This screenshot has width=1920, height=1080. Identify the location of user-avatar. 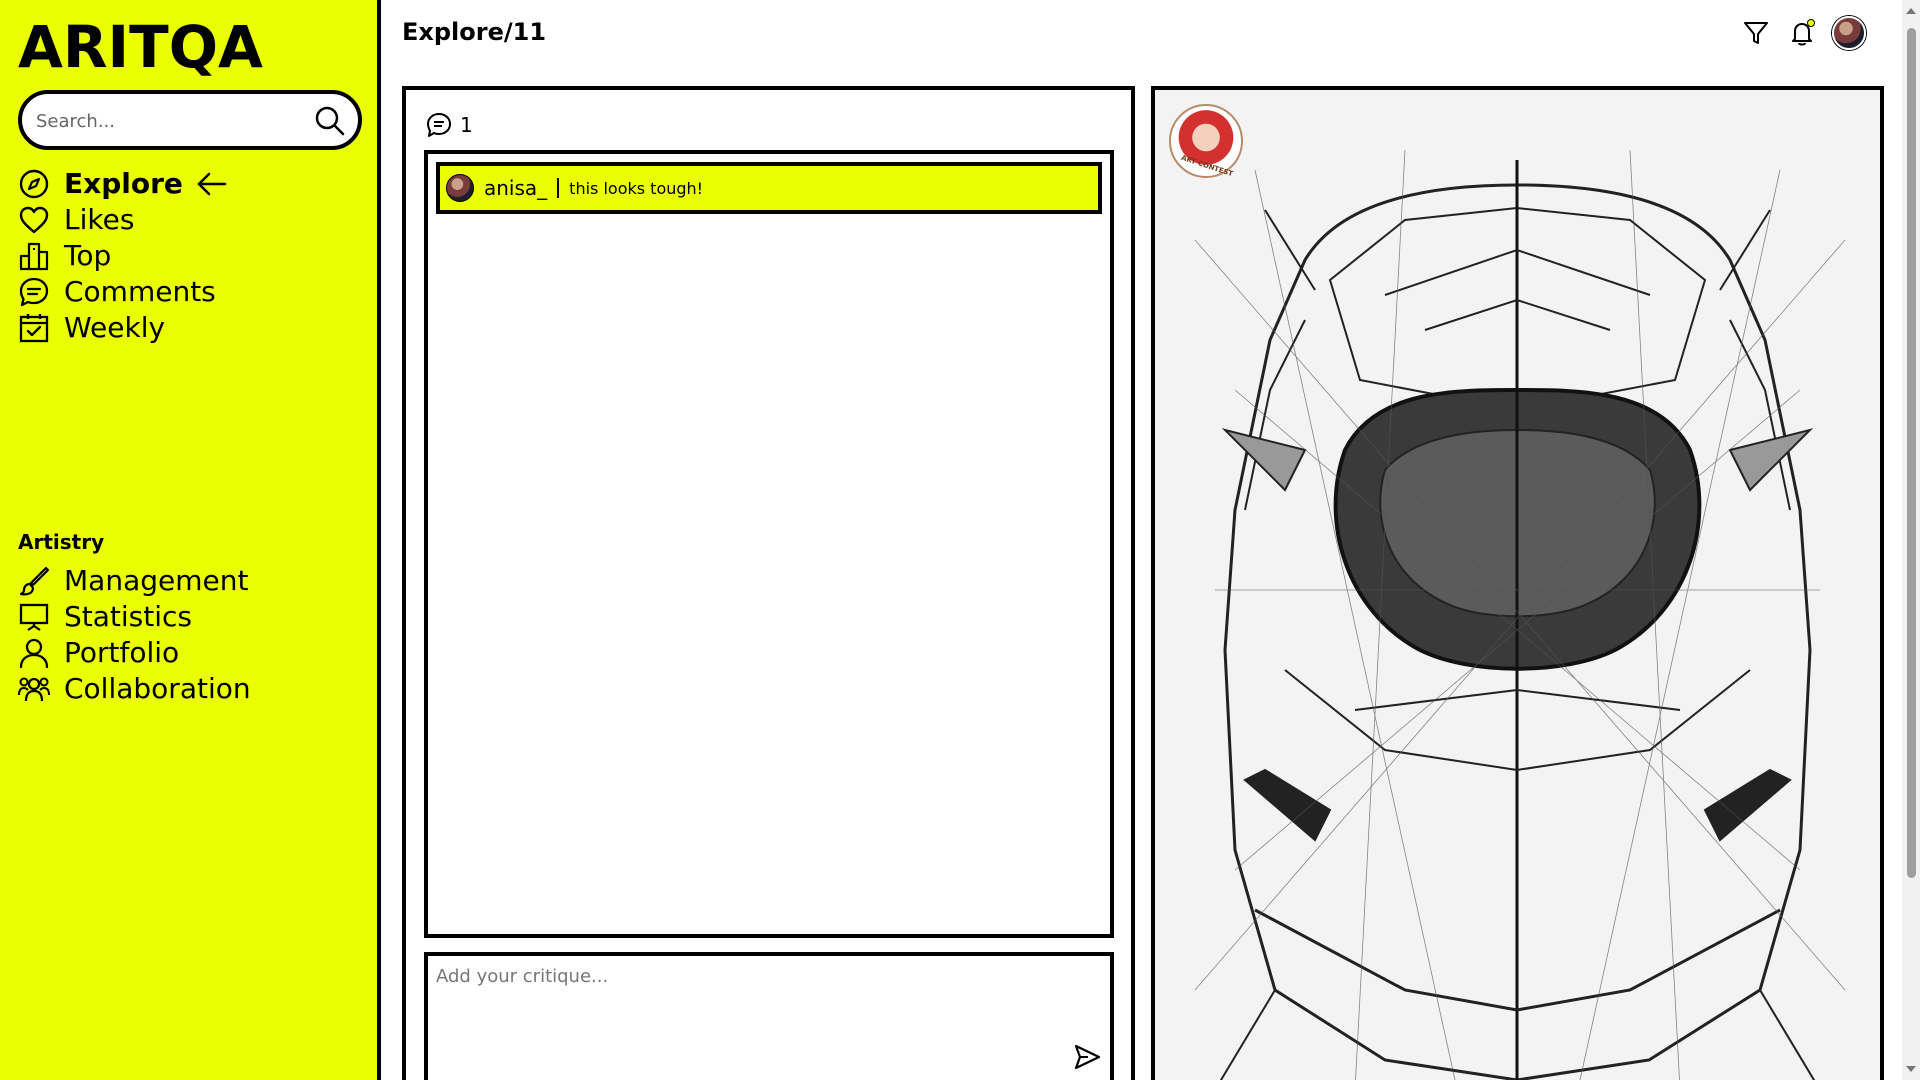
(1849, 33).